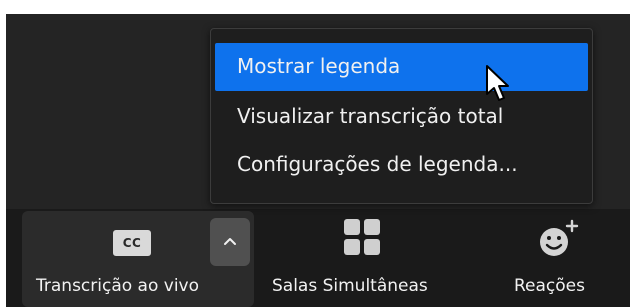  I want to click on reactions-icon, so click(561, 239).